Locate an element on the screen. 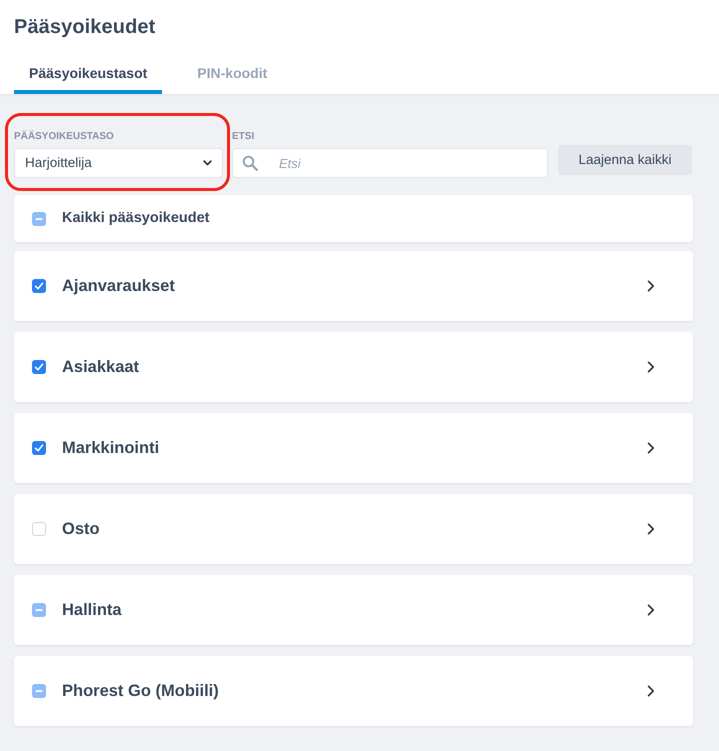 The image size is (719, 751). permission-card: Hallinta is located at coordinates (353, 610).